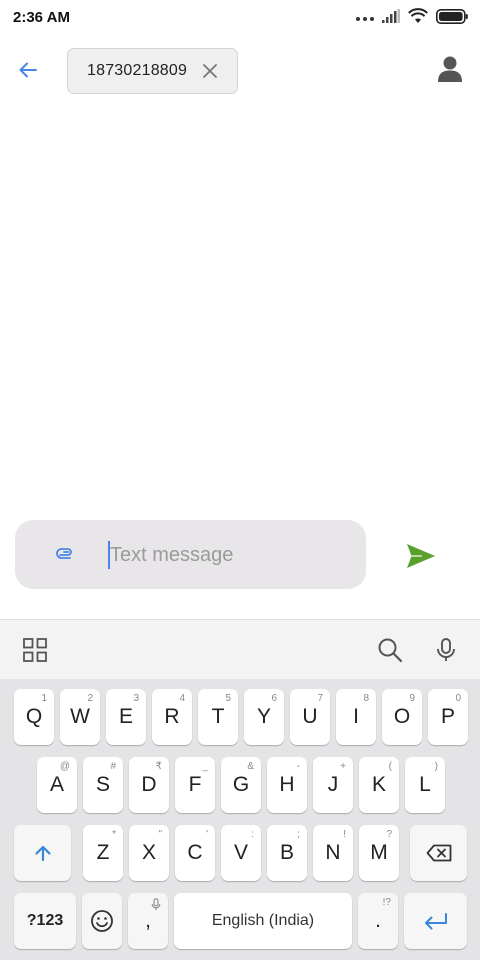  What do you see at coordinates (379, 785) in the screenshot?
I see `key-k: (K` at bounding box center [379, 785].